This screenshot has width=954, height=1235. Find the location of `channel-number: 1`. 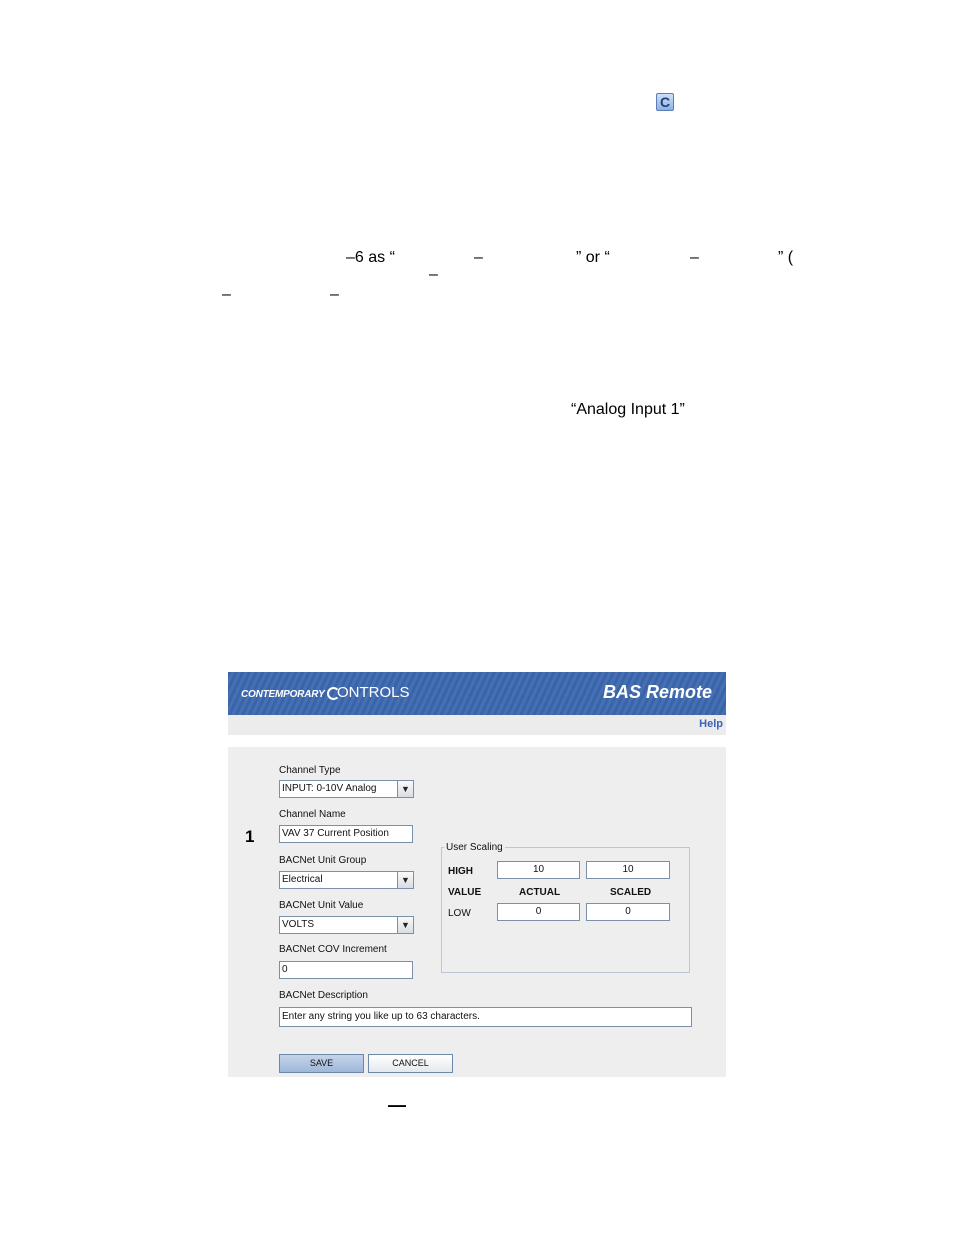

channel-number: 1 is located at coordinates (250, 836).